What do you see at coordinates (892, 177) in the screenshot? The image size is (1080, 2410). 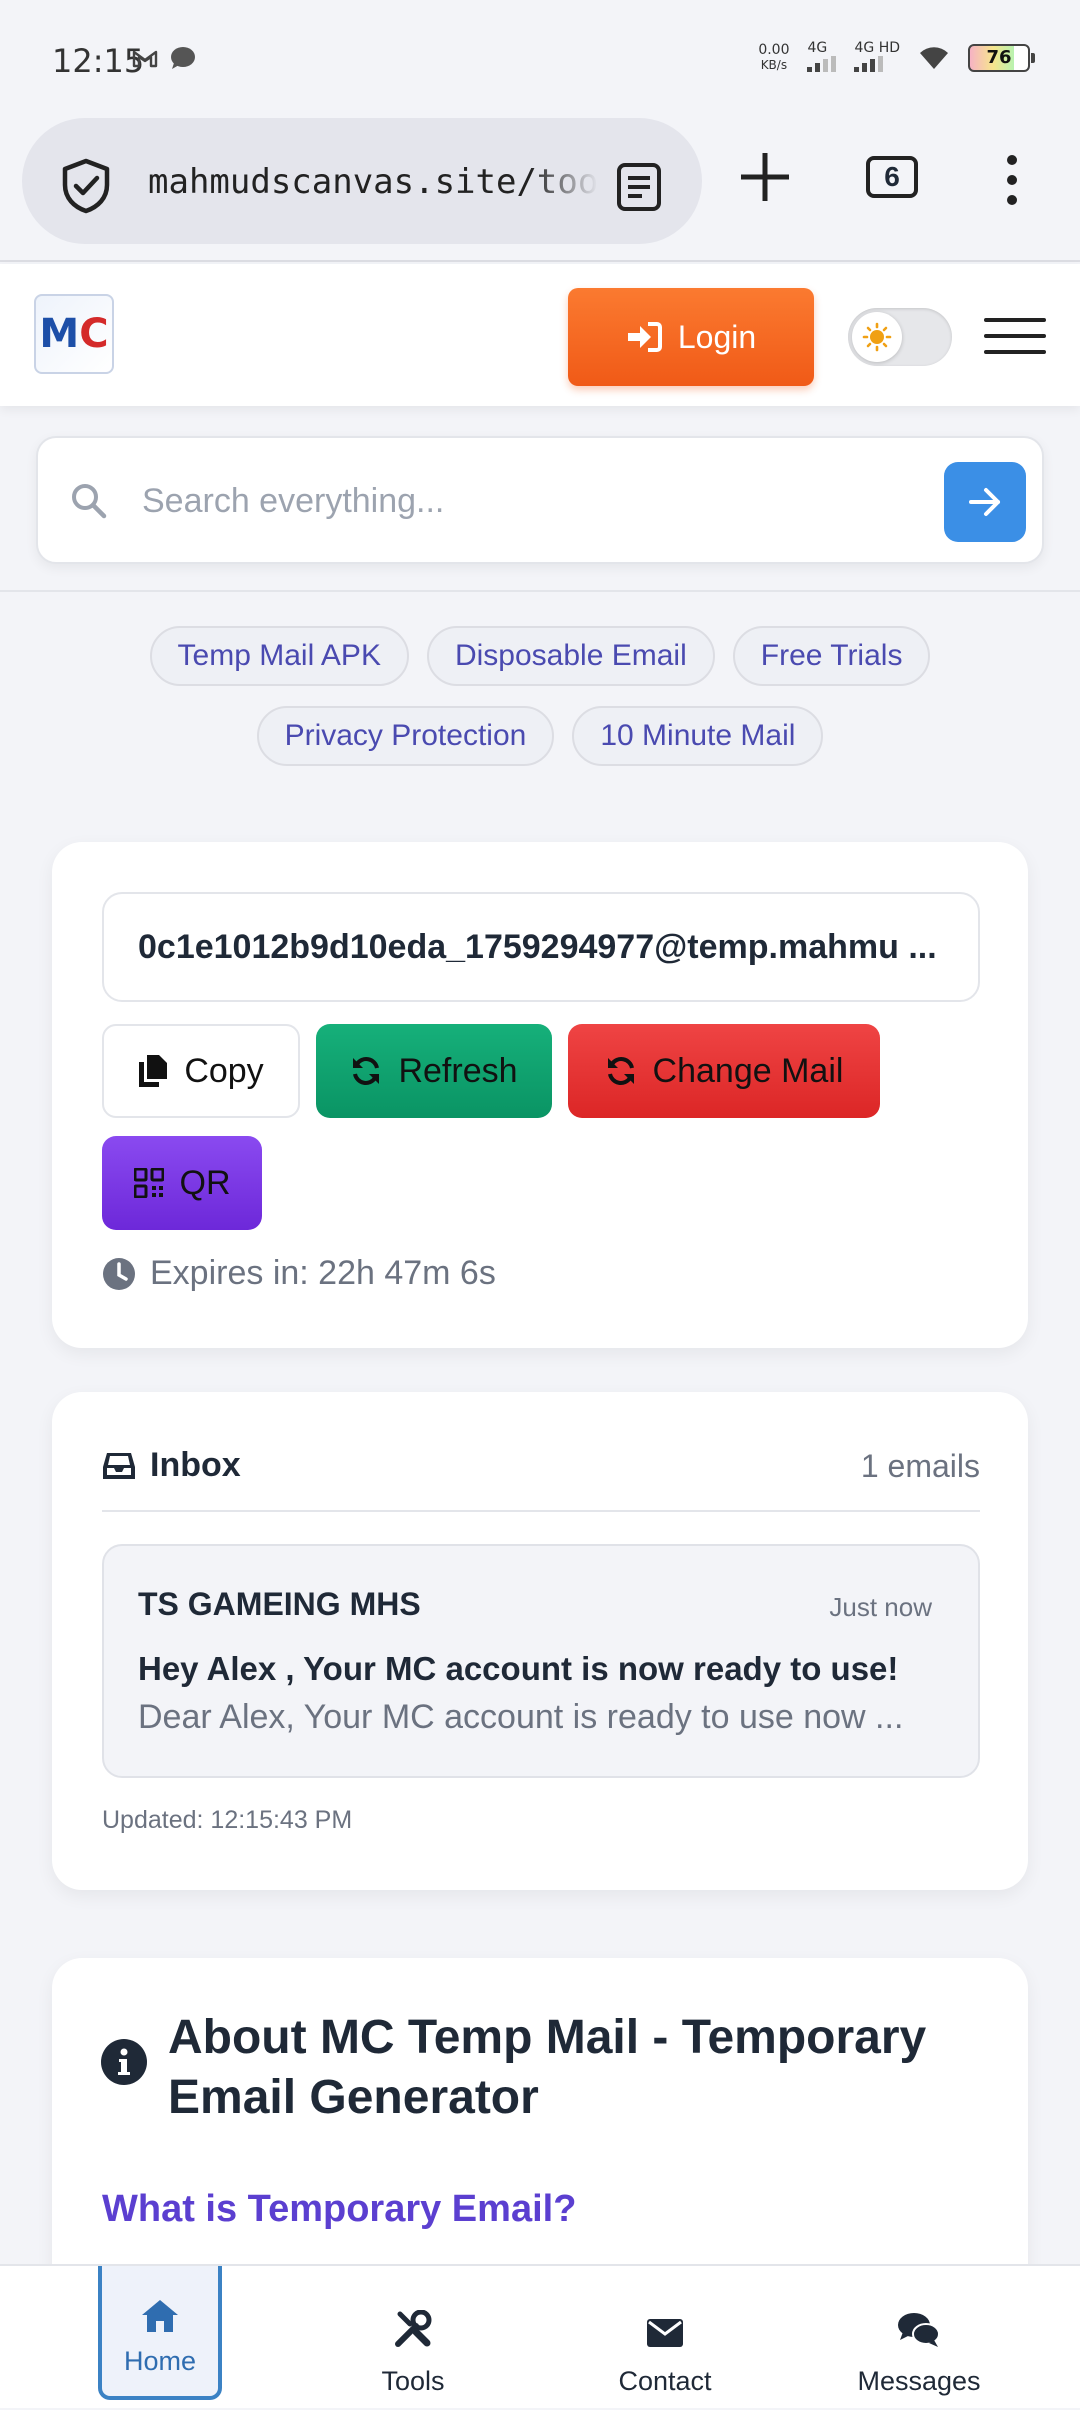 I see `tab-switcher-button: 6` at bounding box center [892, 177].